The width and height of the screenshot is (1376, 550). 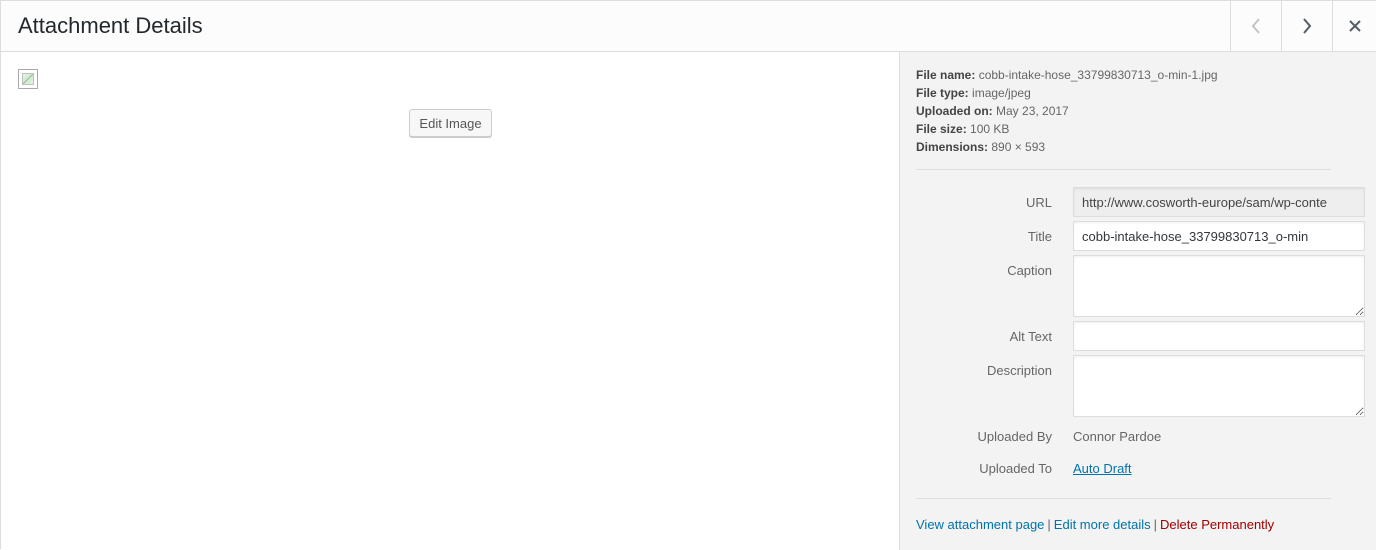 I want to click on chevron-left-icon, so click(x=1256, y=26).